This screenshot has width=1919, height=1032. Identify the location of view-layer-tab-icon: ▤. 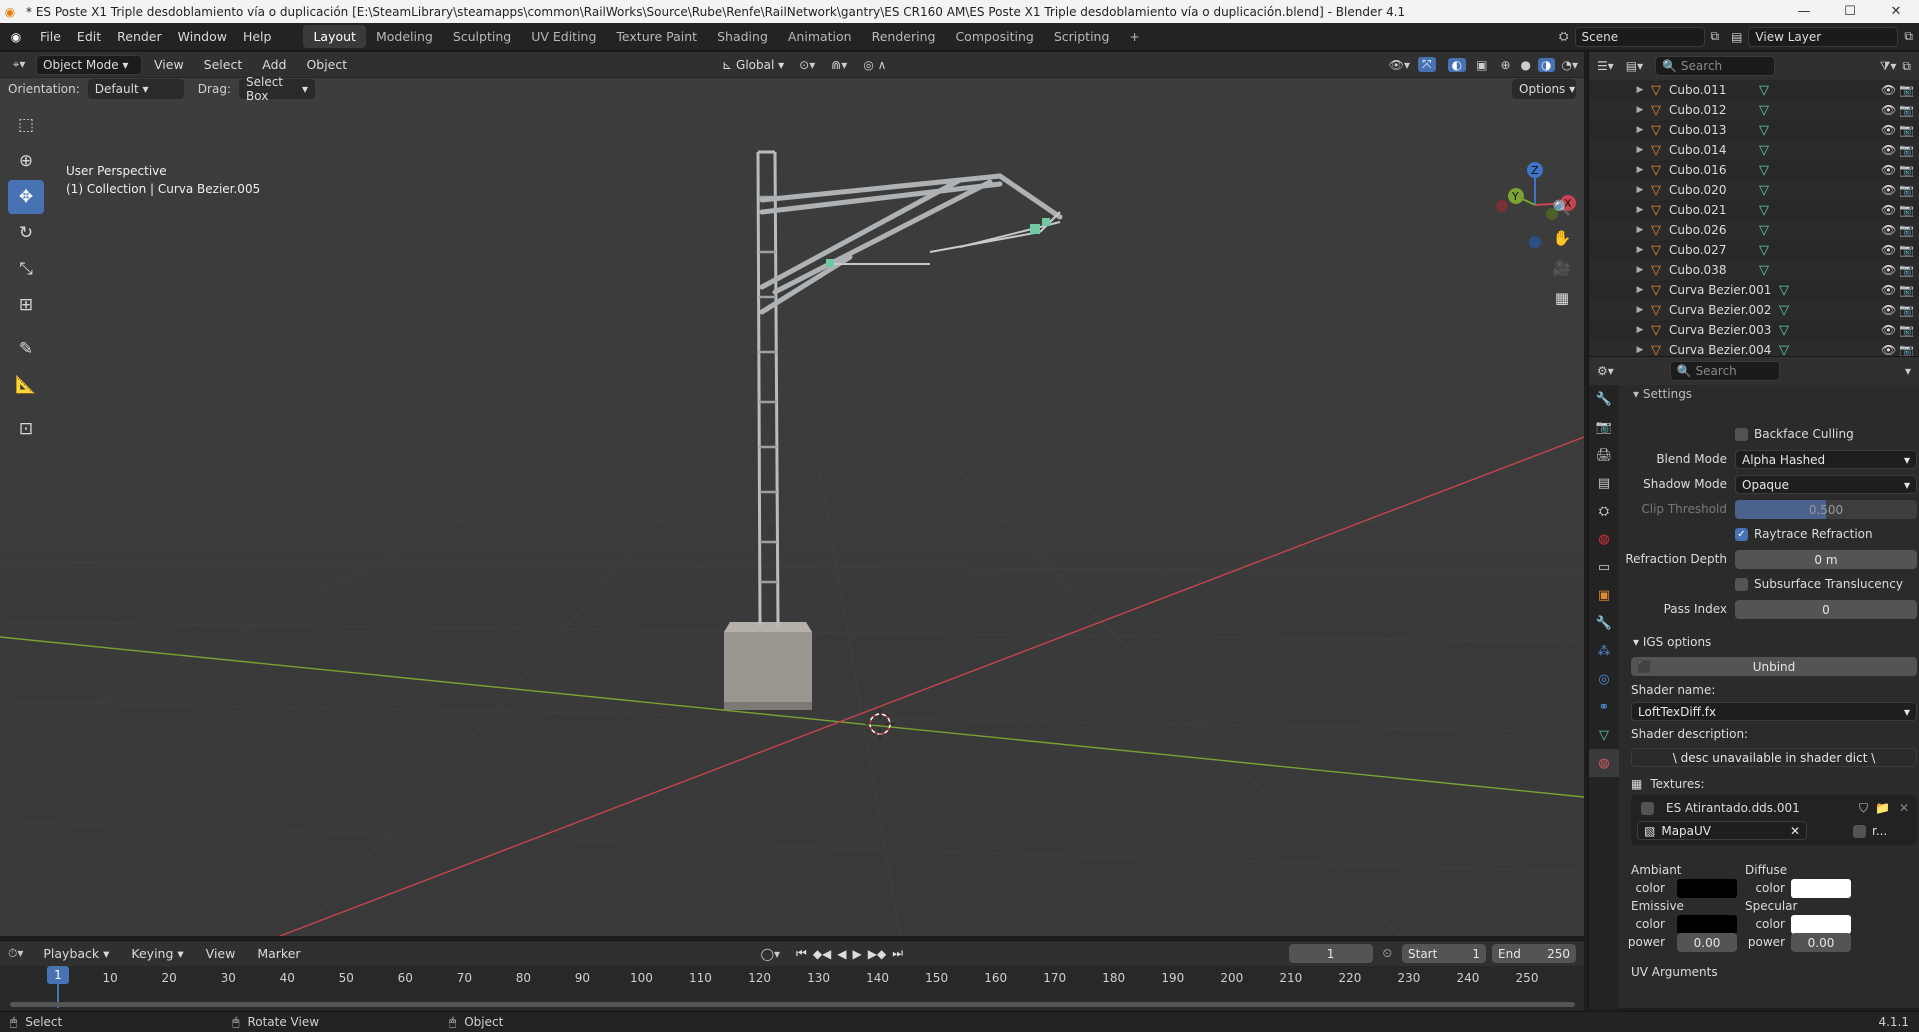
(1604, 483).